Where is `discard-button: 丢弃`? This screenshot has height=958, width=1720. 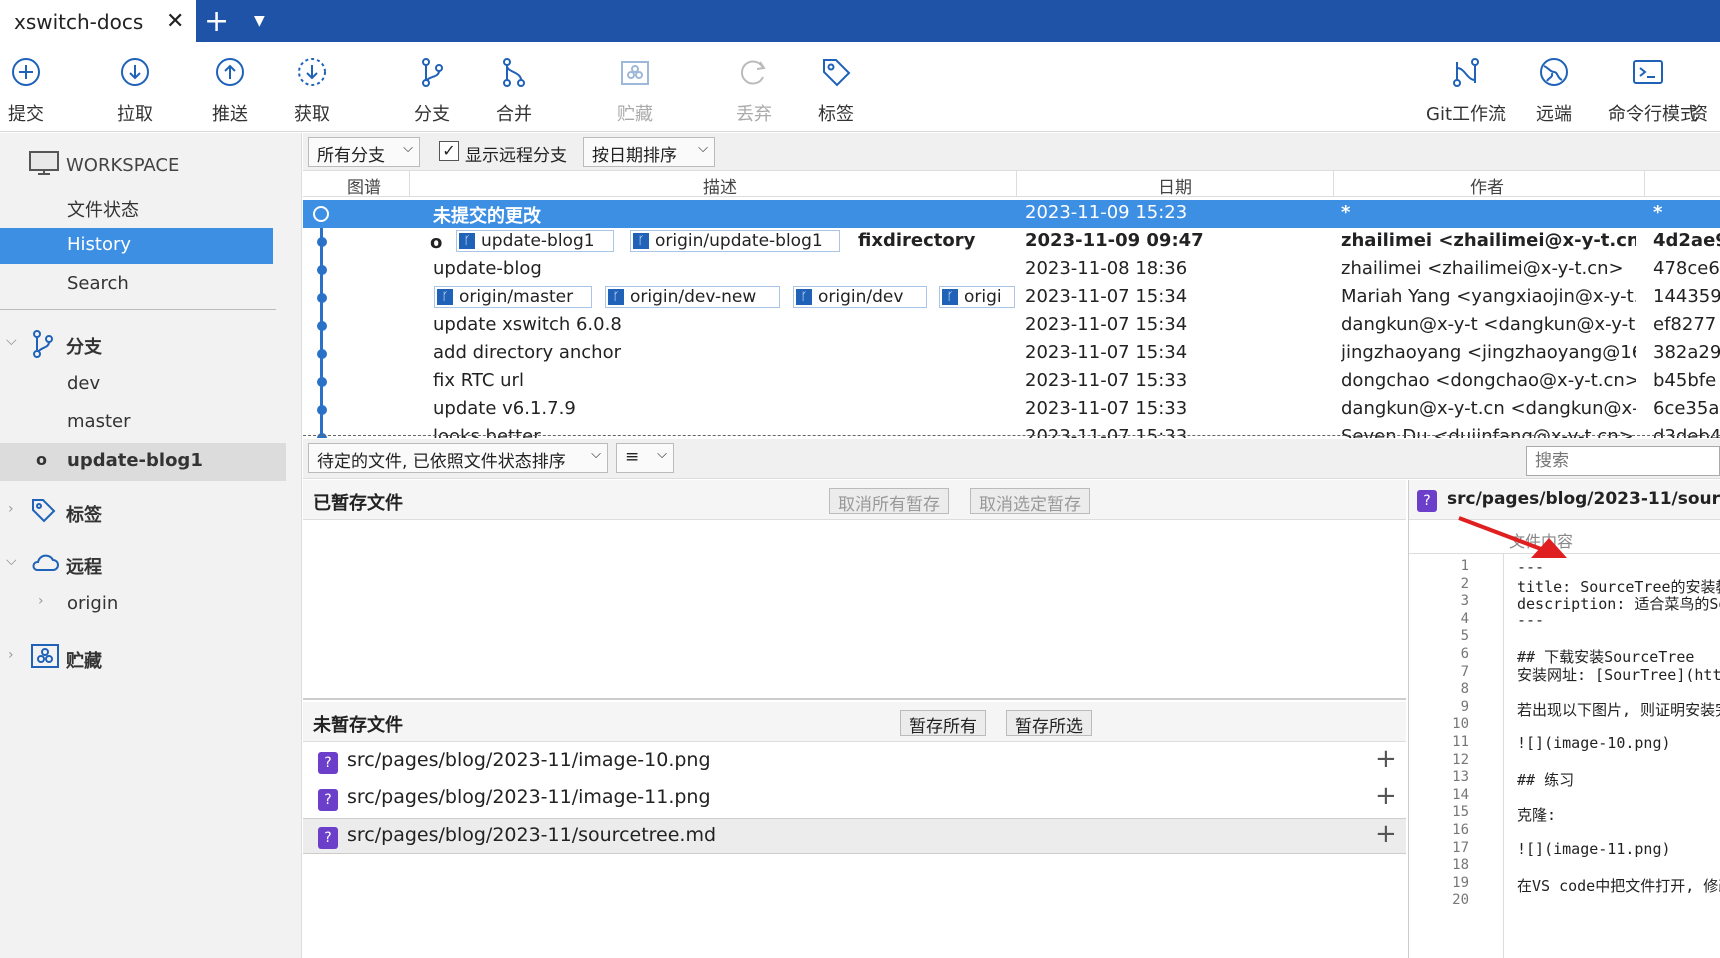
discard-button: 丢弃 is located at coordinates (754, 87).